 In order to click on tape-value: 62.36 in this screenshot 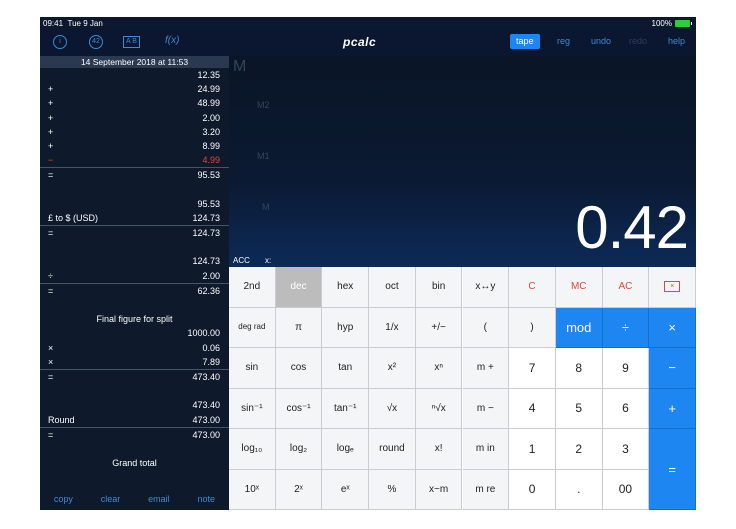, I will do `click(208, 290)`.